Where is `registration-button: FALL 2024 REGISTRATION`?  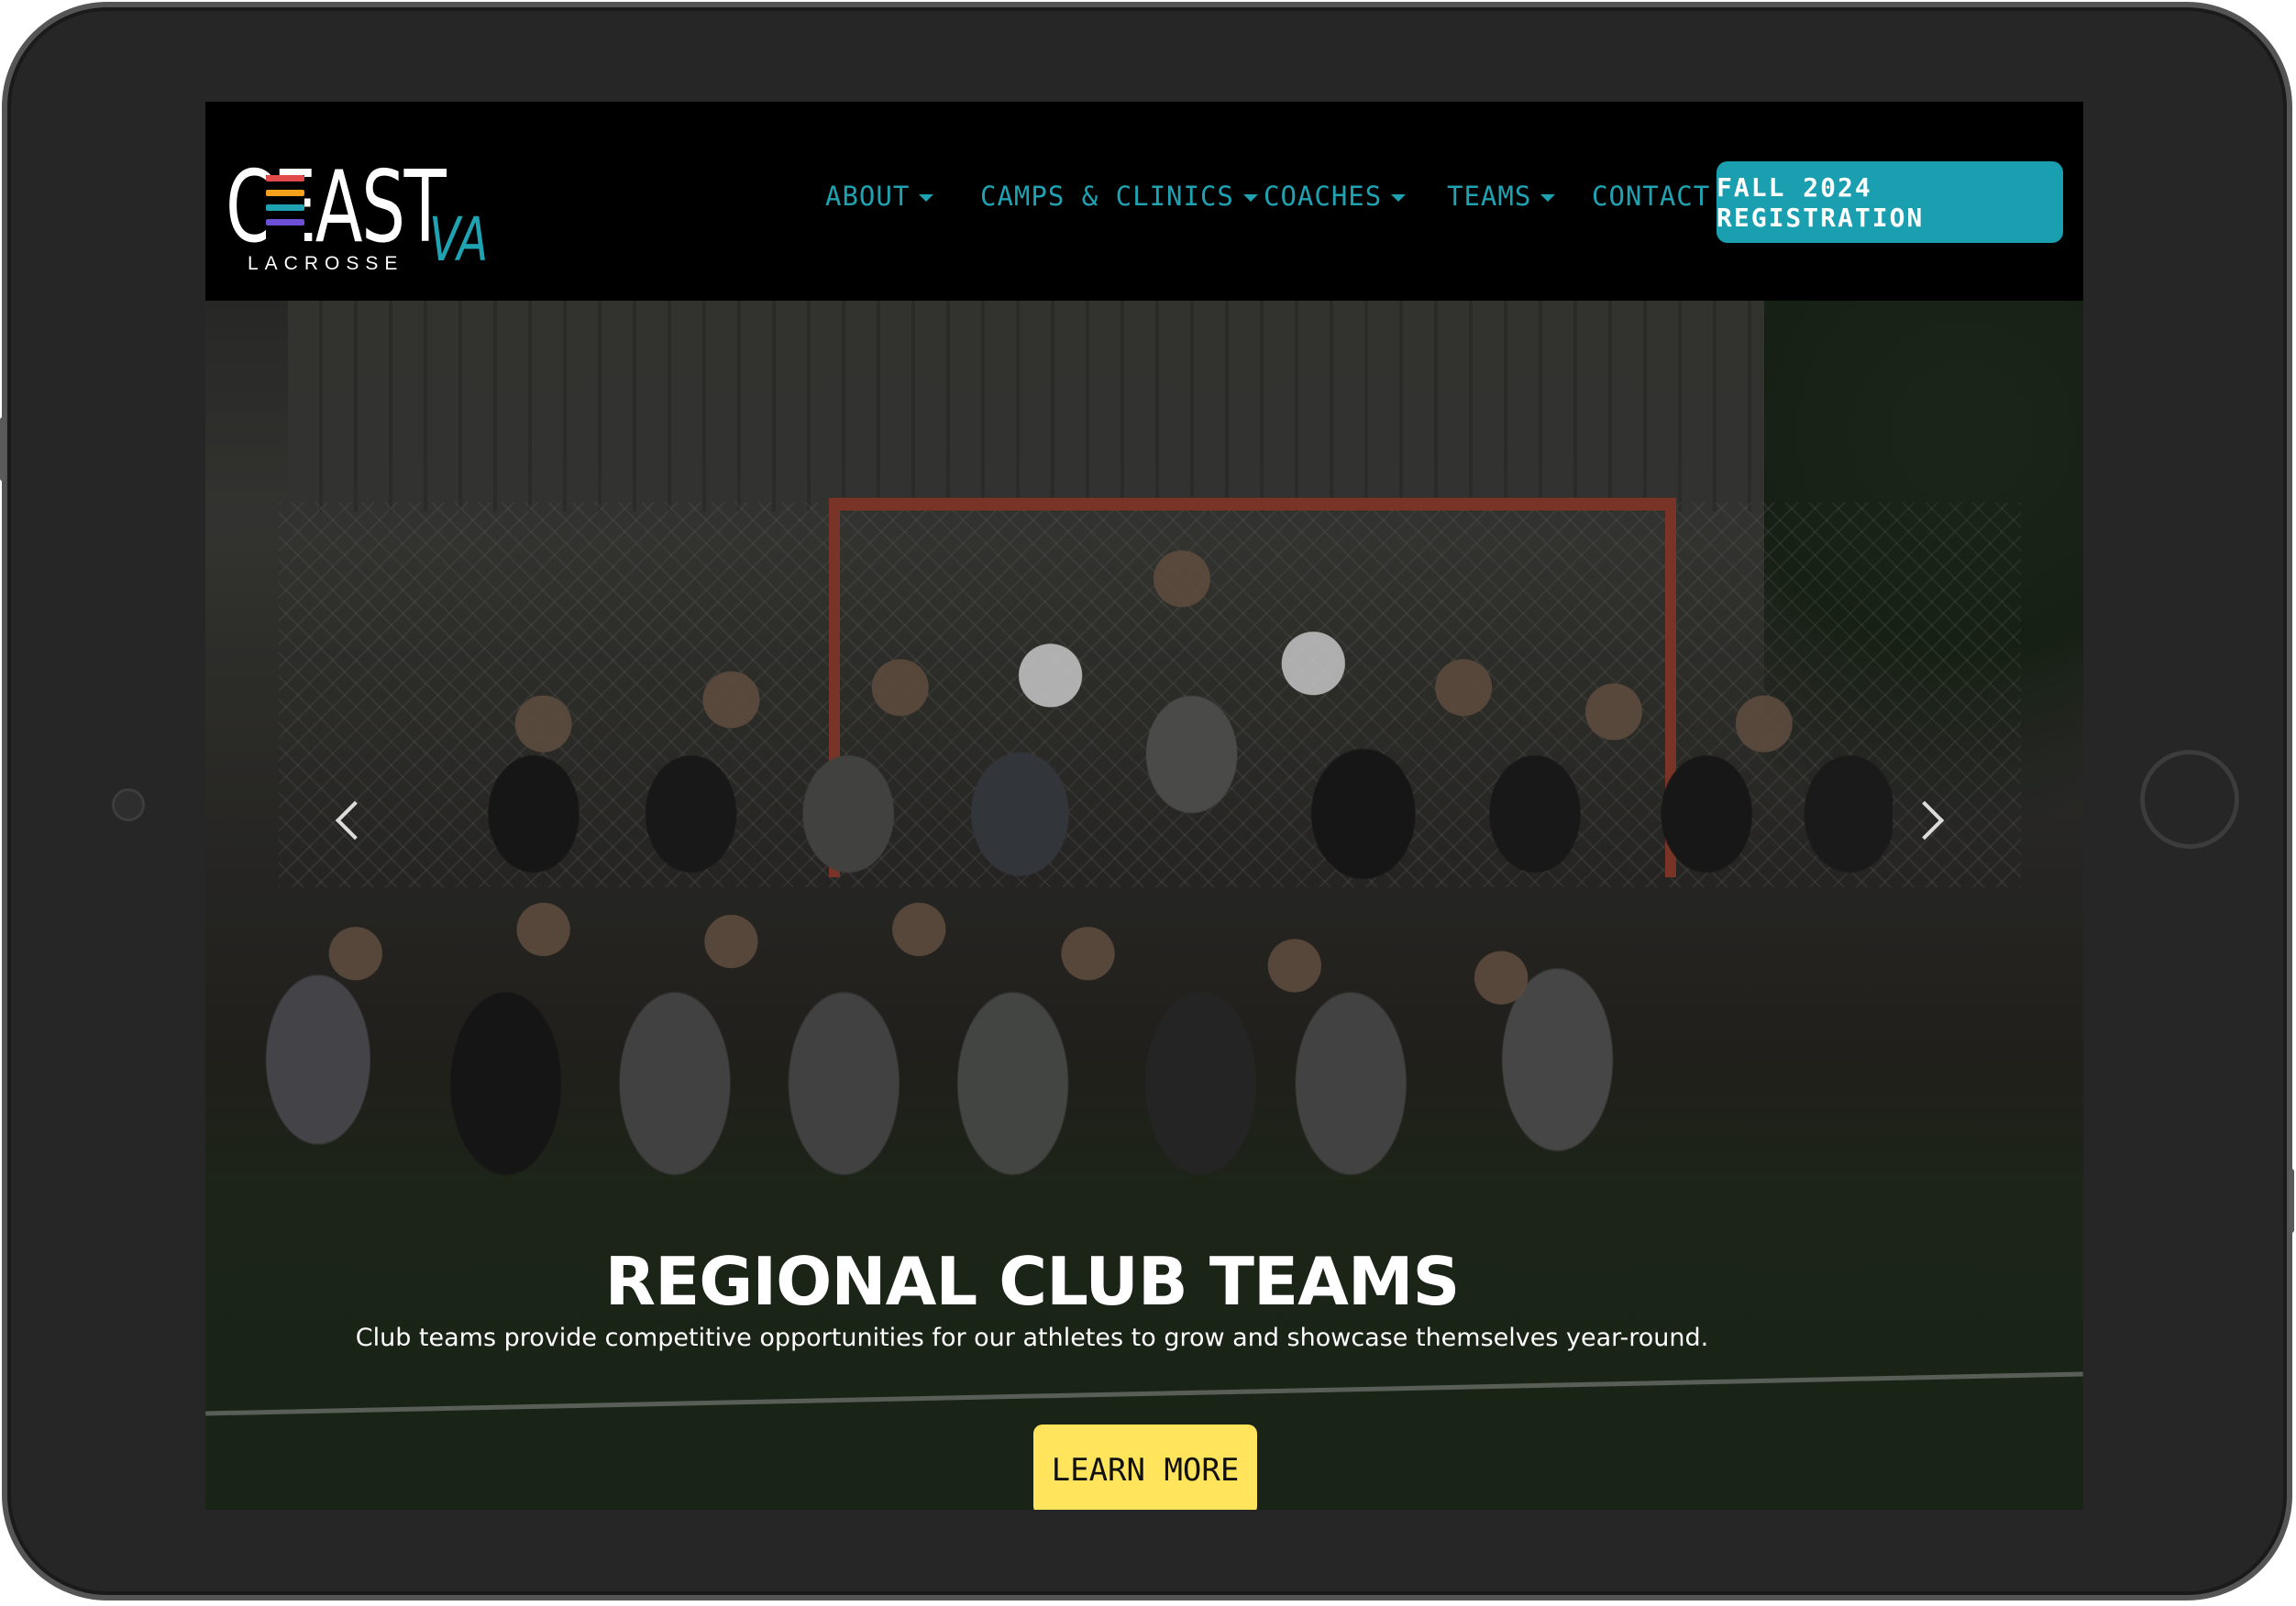
registration-button: FALL 2024 REGISTRATION is located at coordinates (1889, 202).